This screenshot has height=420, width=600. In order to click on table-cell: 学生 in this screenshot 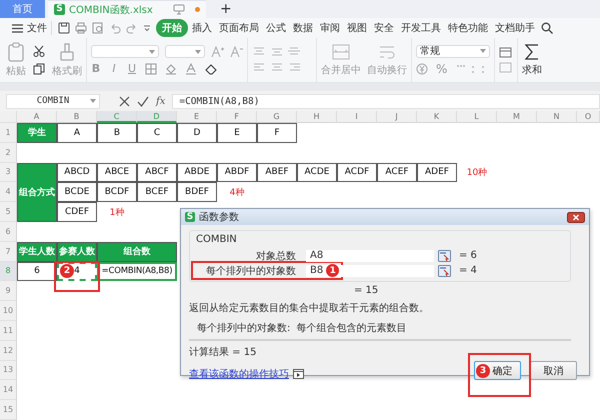, I will do `click(37, 133)`.